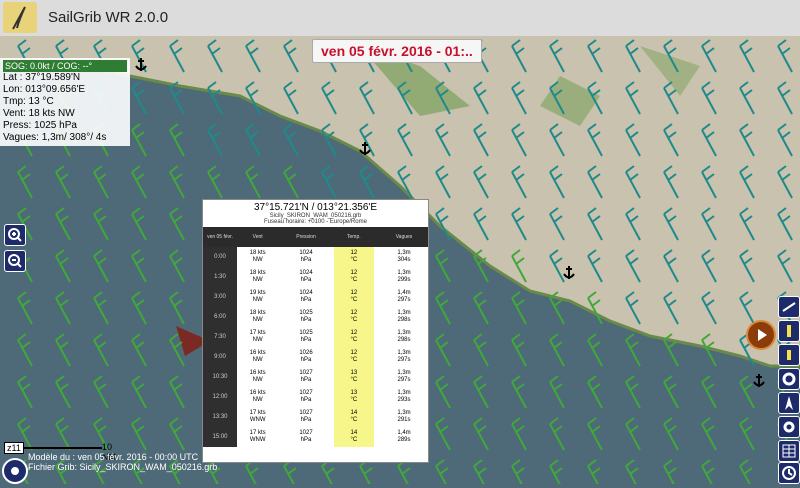  I want to click on temperature-cell: 14 °C, so click(353, 437).